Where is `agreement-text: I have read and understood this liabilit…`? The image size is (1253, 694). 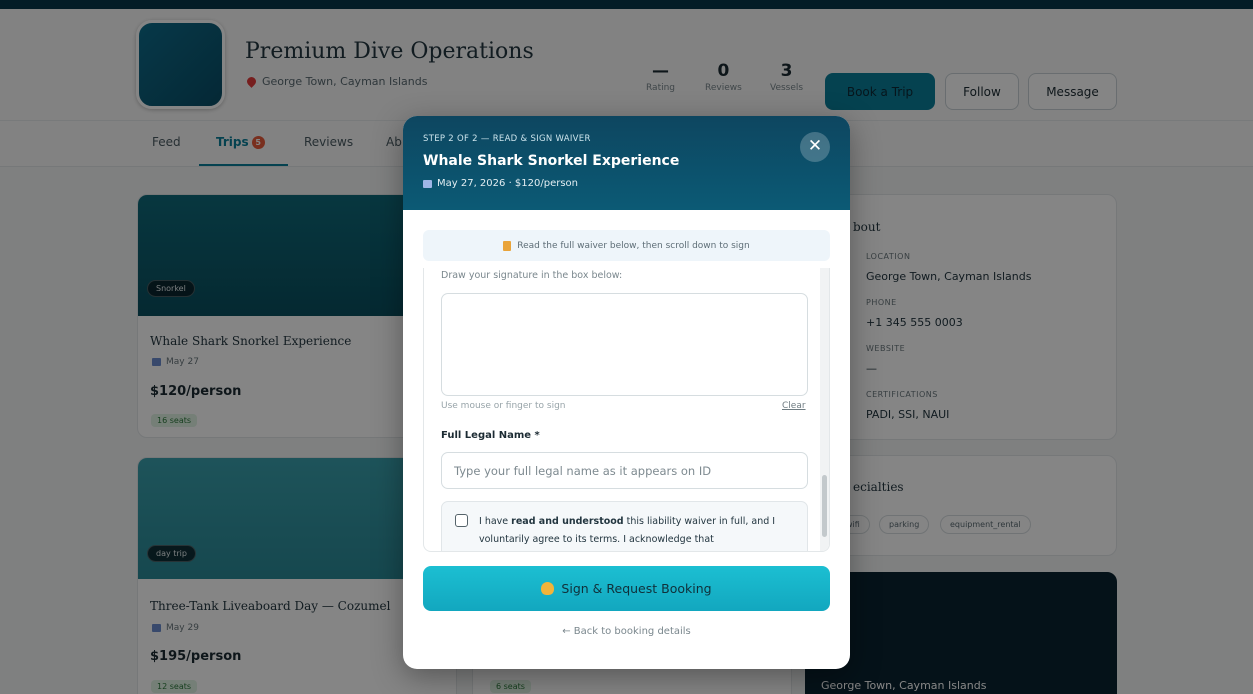 agreement-text: I have read and understood this liabilit… is located at coordinates (639, 531).